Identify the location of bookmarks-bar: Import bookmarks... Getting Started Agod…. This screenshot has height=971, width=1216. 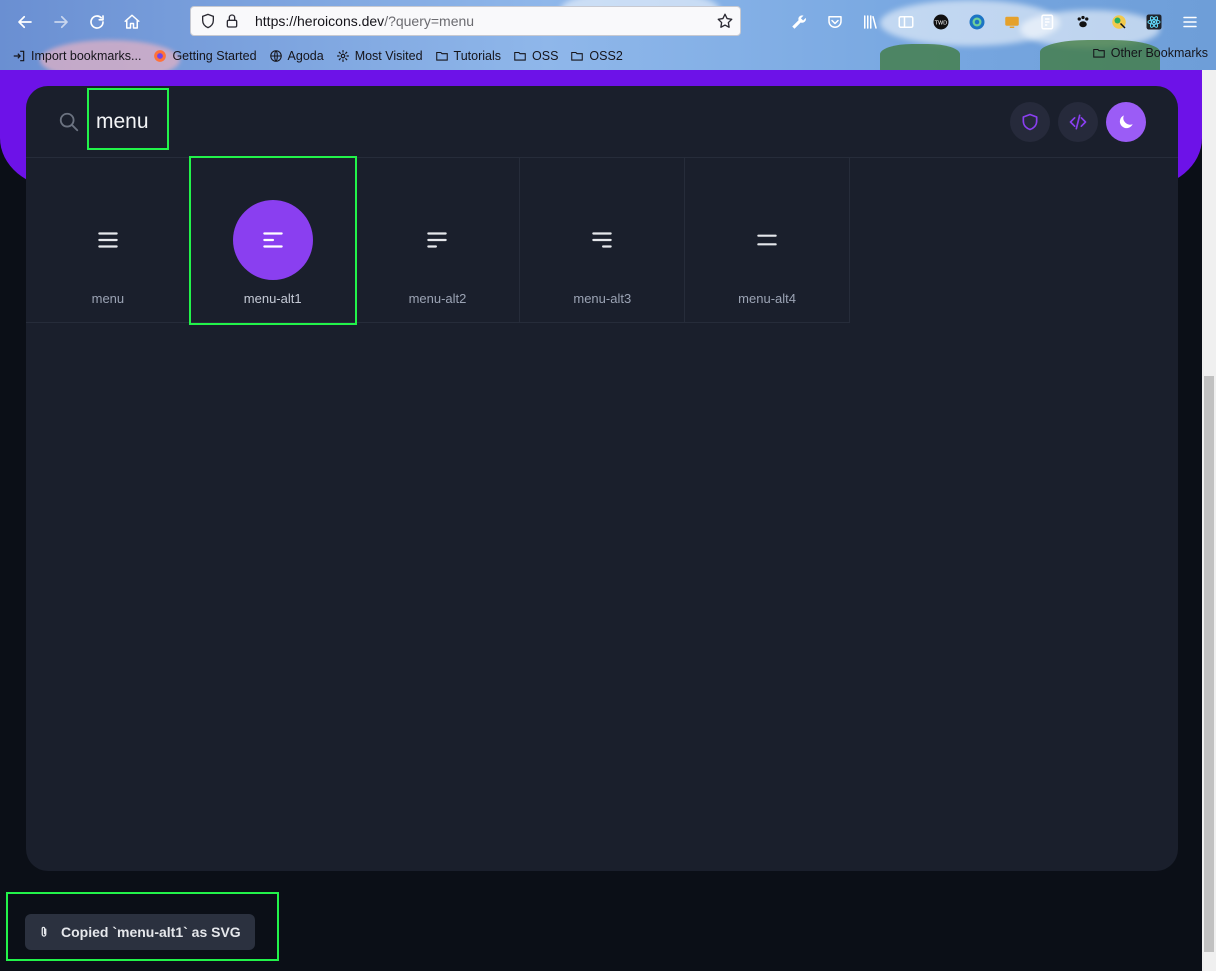
(323, 56).